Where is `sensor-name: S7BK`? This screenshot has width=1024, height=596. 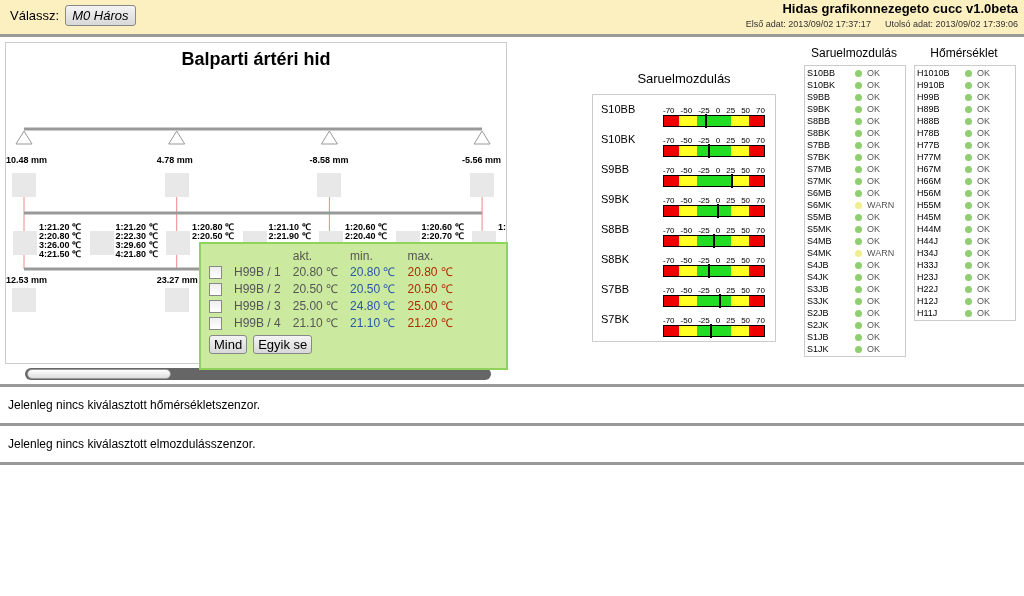 sensor-name: S7BK is located at coordinates (831, 157).